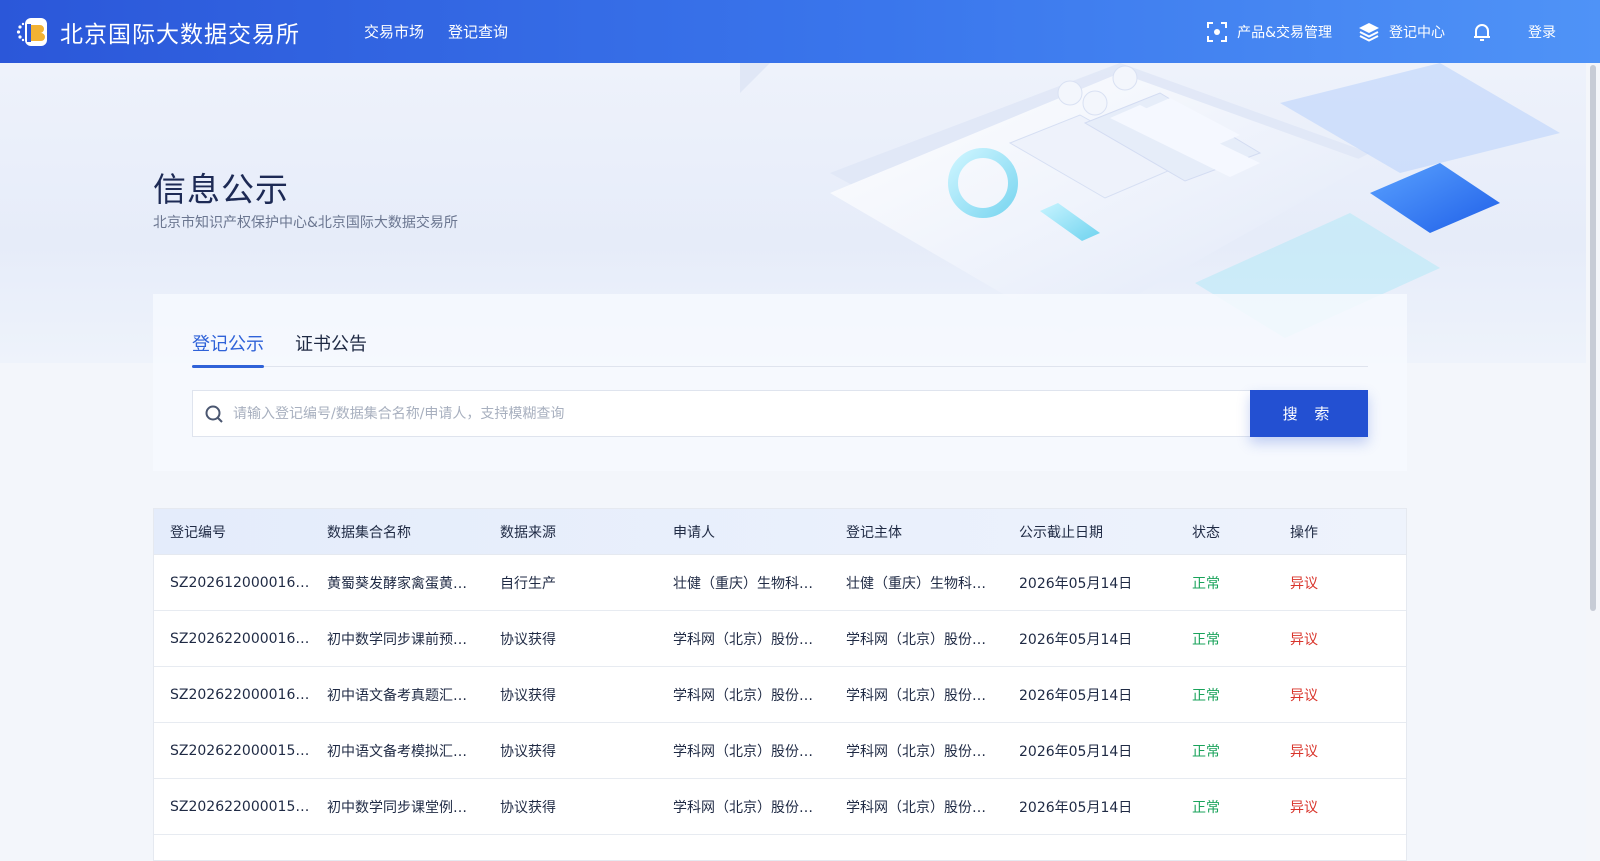 The height and width of the screenshot is (861, 1600). Describe the element at coordinates (331, 348) in the screenshot. I see `tab-certificate-announcement: 证书公告` at that location.